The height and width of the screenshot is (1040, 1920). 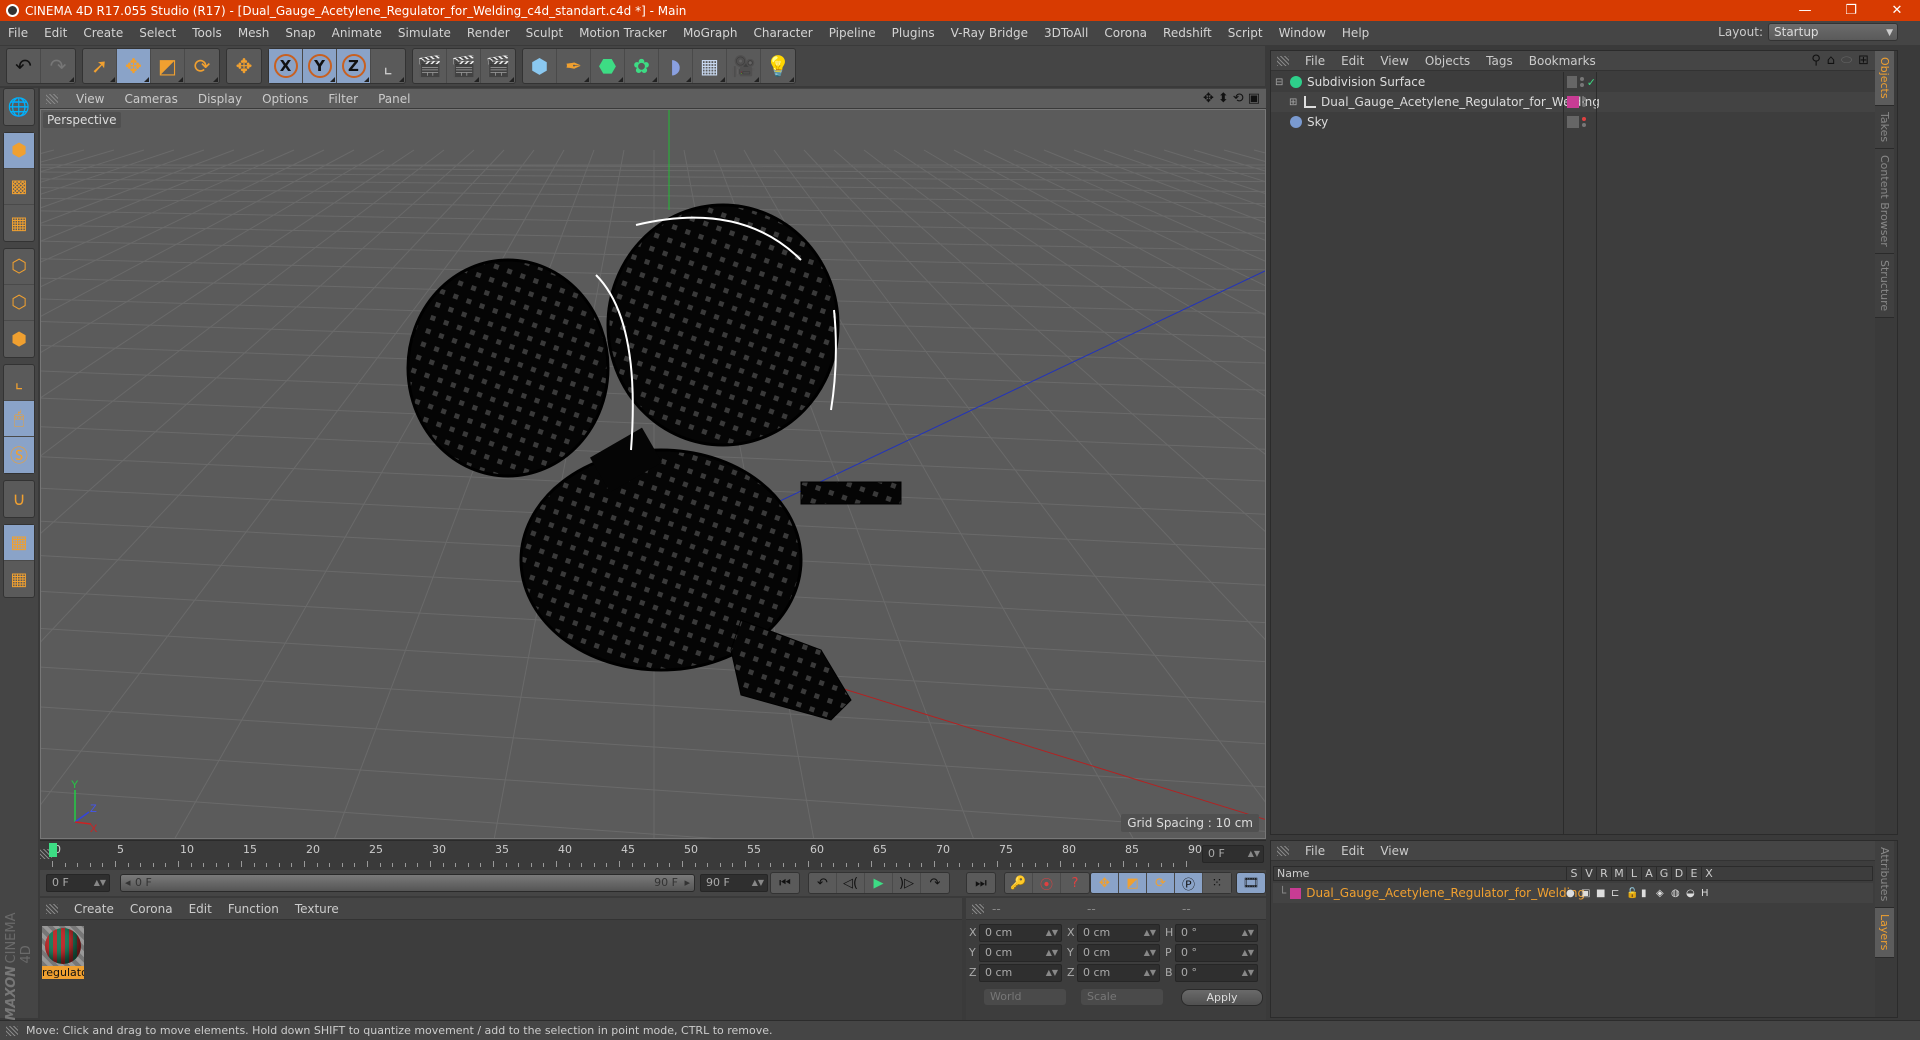 What do you see at coordinates (63, 972) in the screenshot?
I see `material-name: regulato` at bounding box center [63, 972].